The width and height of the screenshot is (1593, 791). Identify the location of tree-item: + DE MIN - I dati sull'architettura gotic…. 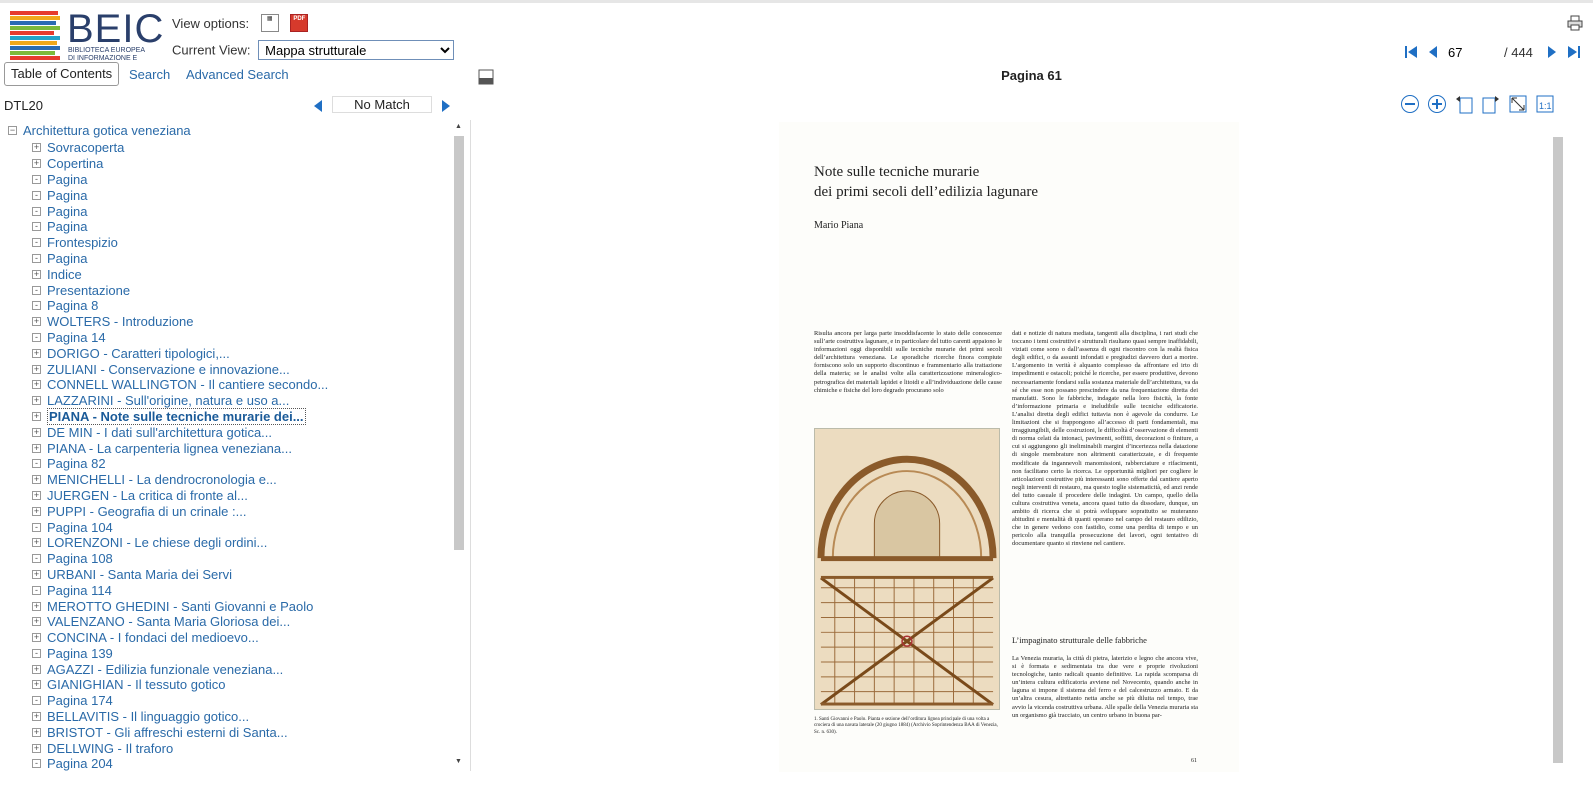
(180, 432).